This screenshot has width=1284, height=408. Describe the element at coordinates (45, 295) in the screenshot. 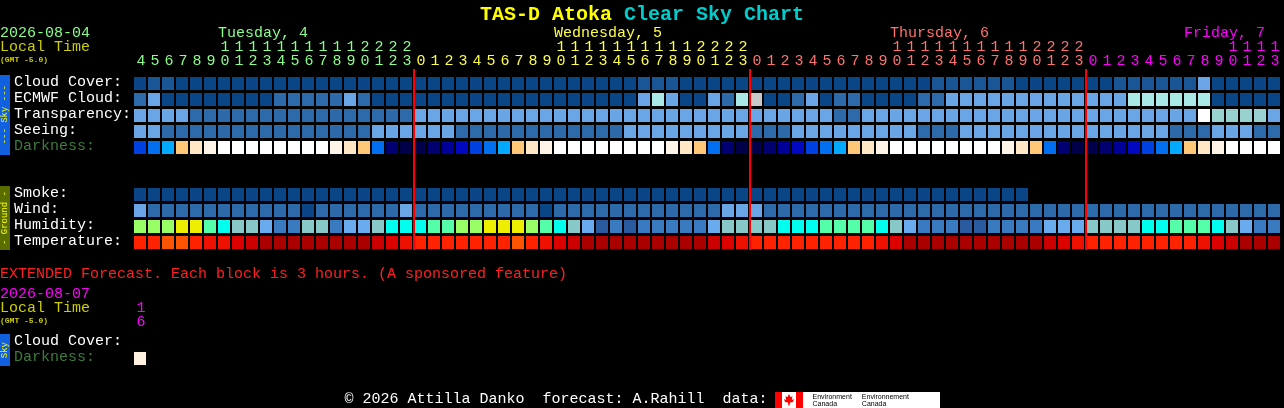

I see `date-label: 2026-08-07` at that location.